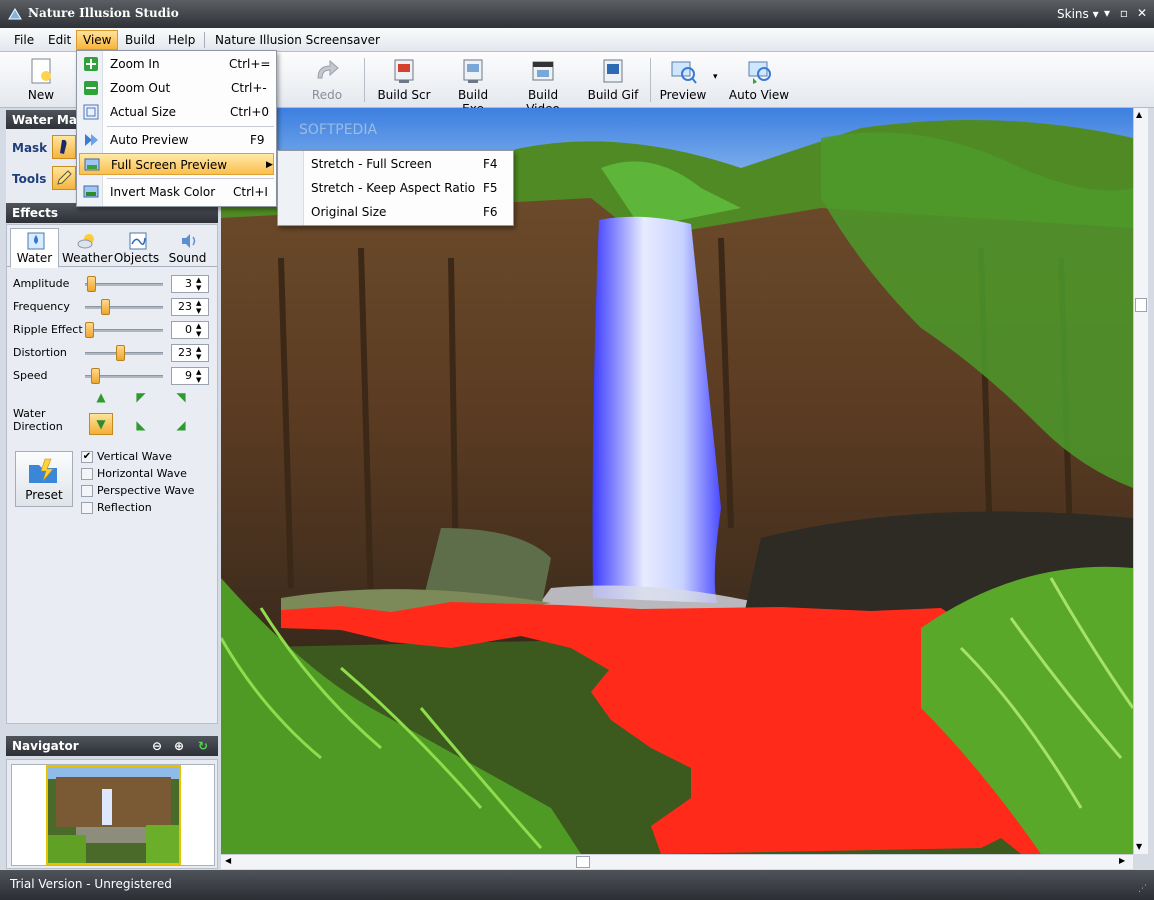 This screenshot has width=1154, height=900. What do you see at coordinates (41, 306) in the screenshot?
I see `frequency-label: Frequency` at bounding box center [41, 306].